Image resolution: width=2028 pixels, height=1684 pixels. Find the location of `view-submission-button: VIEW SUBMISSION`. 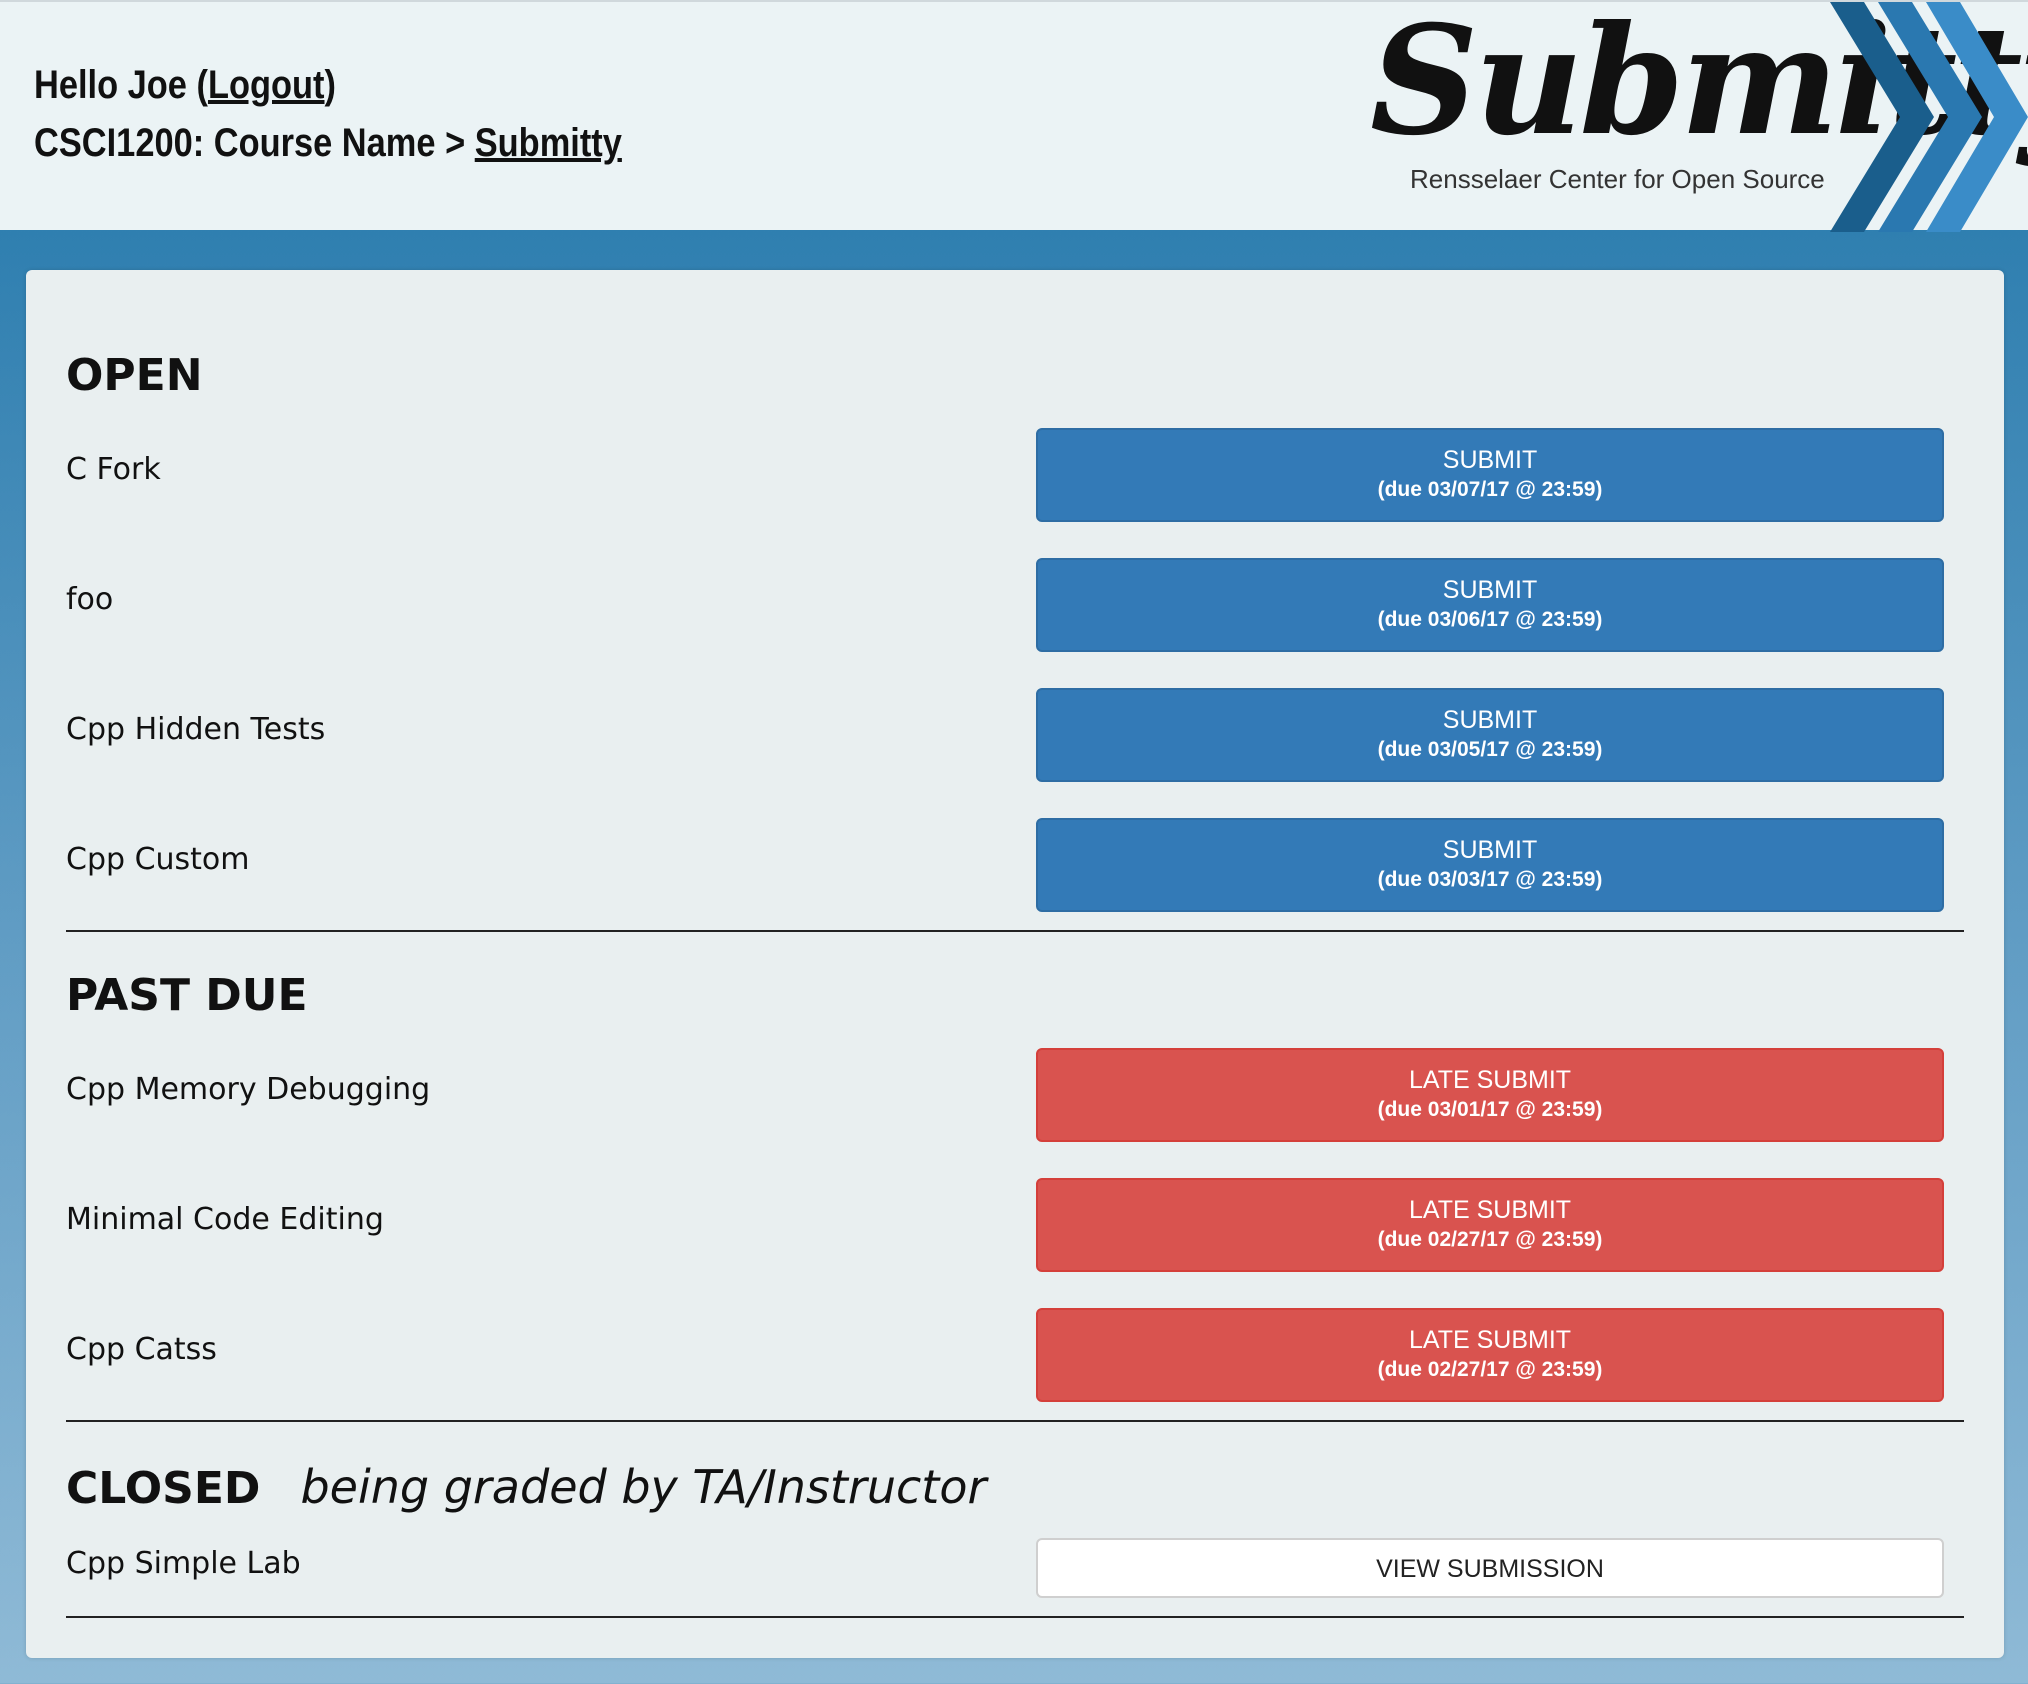

view-submission-button: VIEW SUBMISSION is located at coordinates (1490, 1568).